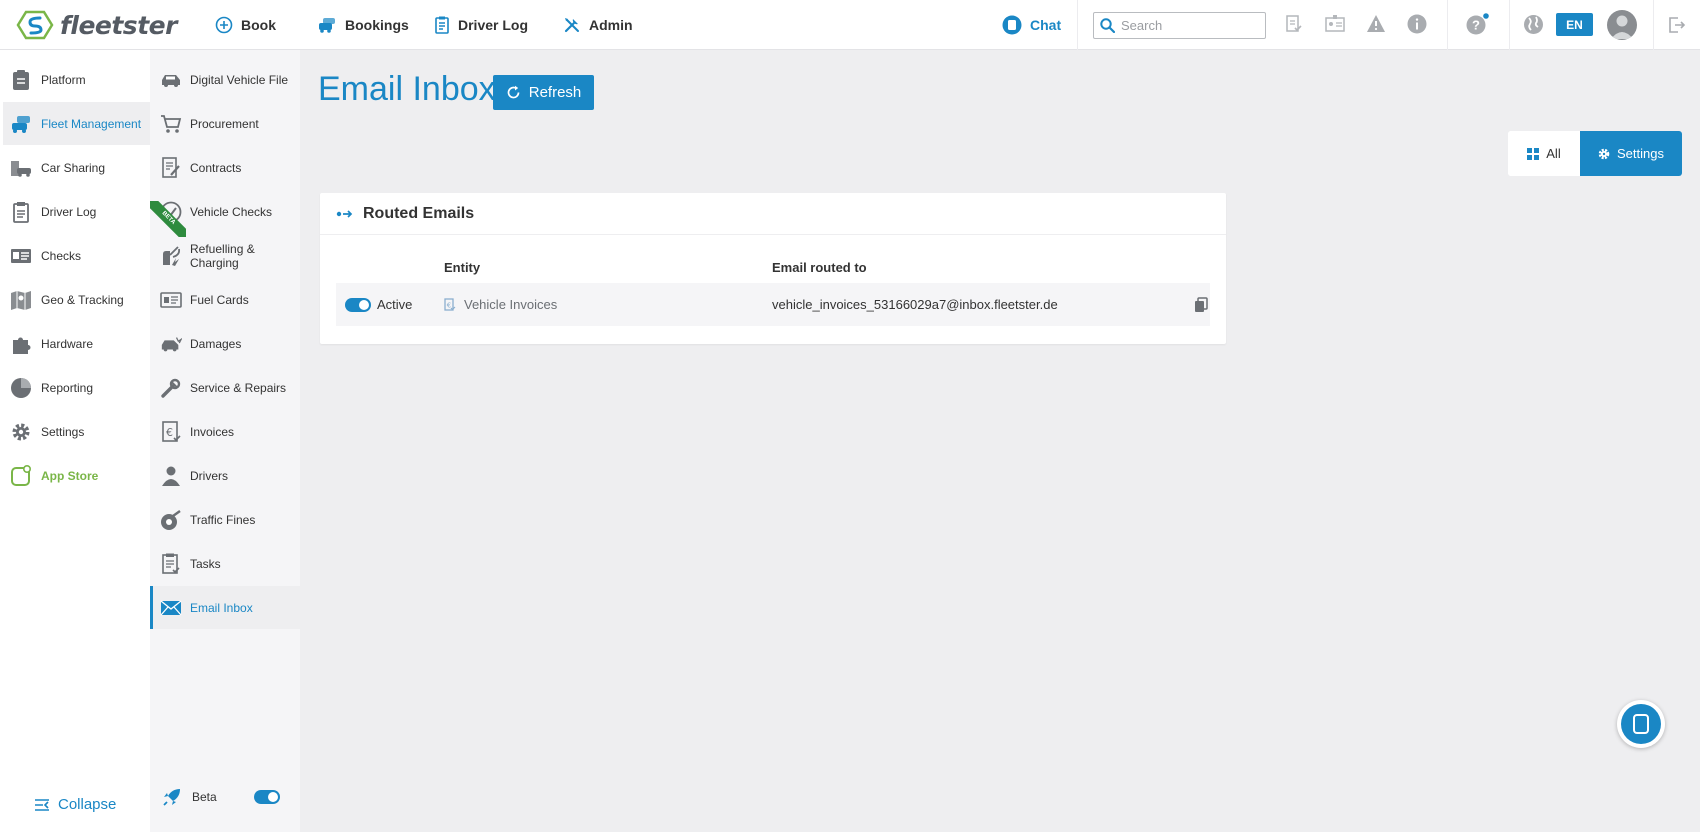 This screenshot has height=832, width=1700. What do you see at coordinates (69, 211) in the screenshot?
I see `sidebar-item-label: Driver Log` at bounding box center [69, 211].